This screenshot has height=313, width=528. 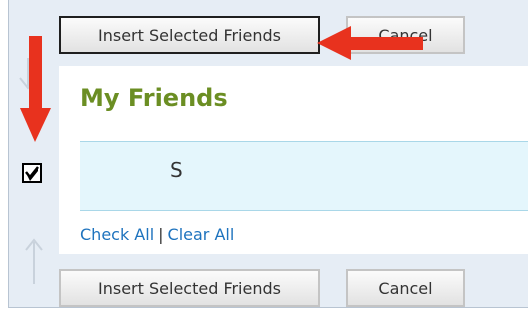 I want to click on friends-title: My Friends, so click(x=154, y=98).